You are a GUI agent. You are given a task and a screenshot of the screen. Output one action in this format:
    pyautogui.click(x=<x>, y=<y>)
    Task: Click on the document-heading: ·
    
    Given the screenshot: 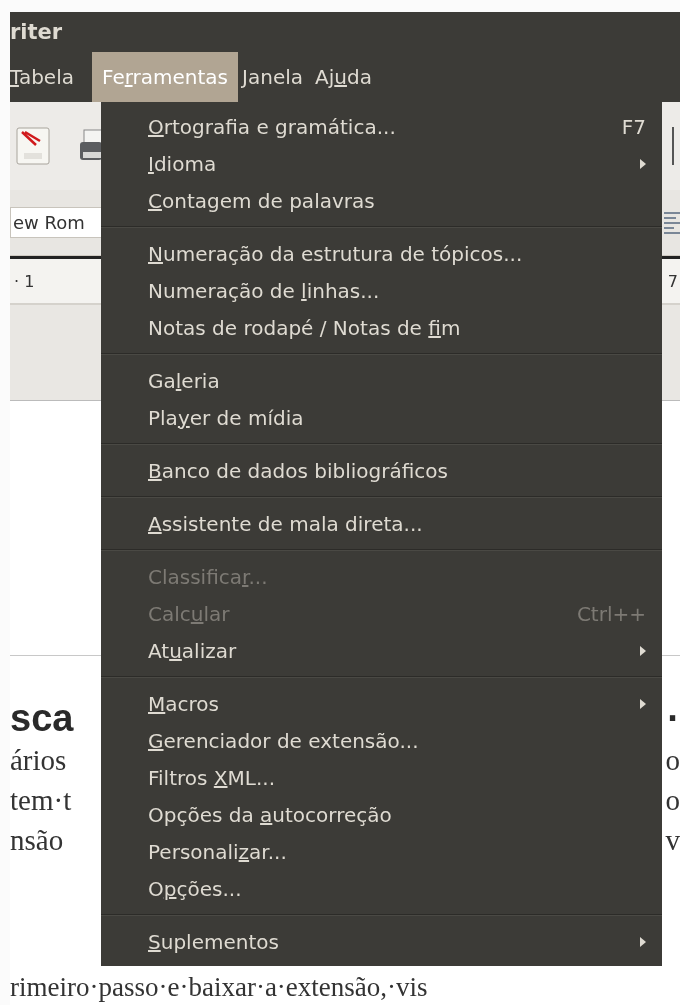 What is the action you would take?
    pyautogui.click(x=673, y=718)
    